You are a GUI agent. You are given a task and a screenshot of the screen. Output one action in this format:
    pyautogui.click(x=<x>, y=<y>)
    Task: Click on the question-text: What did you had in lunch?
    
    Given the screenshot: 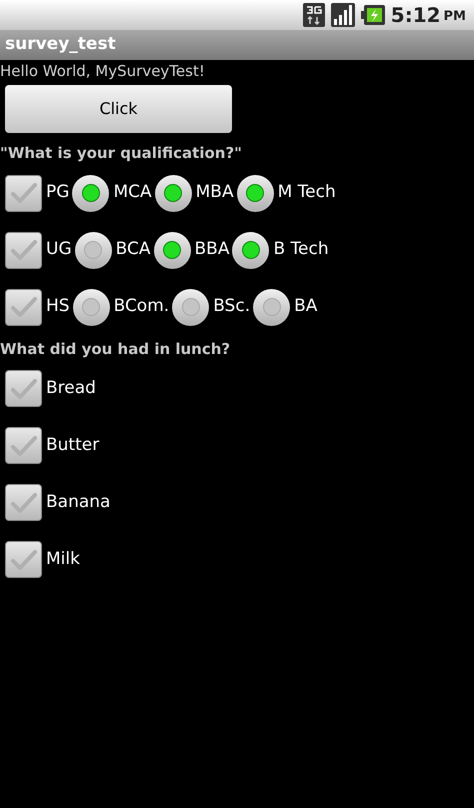 What is the action you would take?
    pyautogui.click(x=115, y=349)
    